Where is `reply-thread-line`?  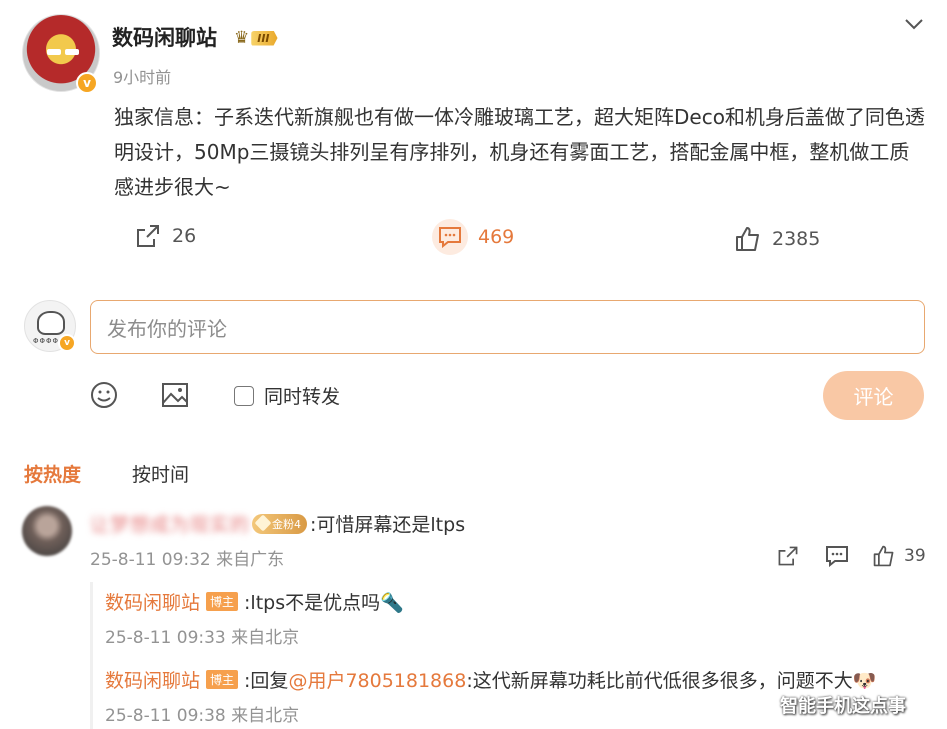 reply-thread-line is located at coordinates (91, 655).